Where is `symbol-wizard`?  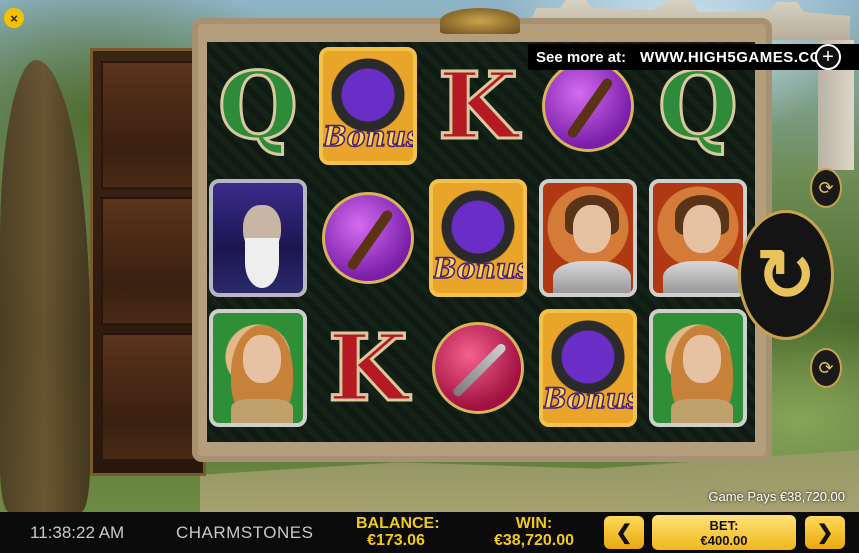 symbol-wizard is located at coordinates (258, 238).